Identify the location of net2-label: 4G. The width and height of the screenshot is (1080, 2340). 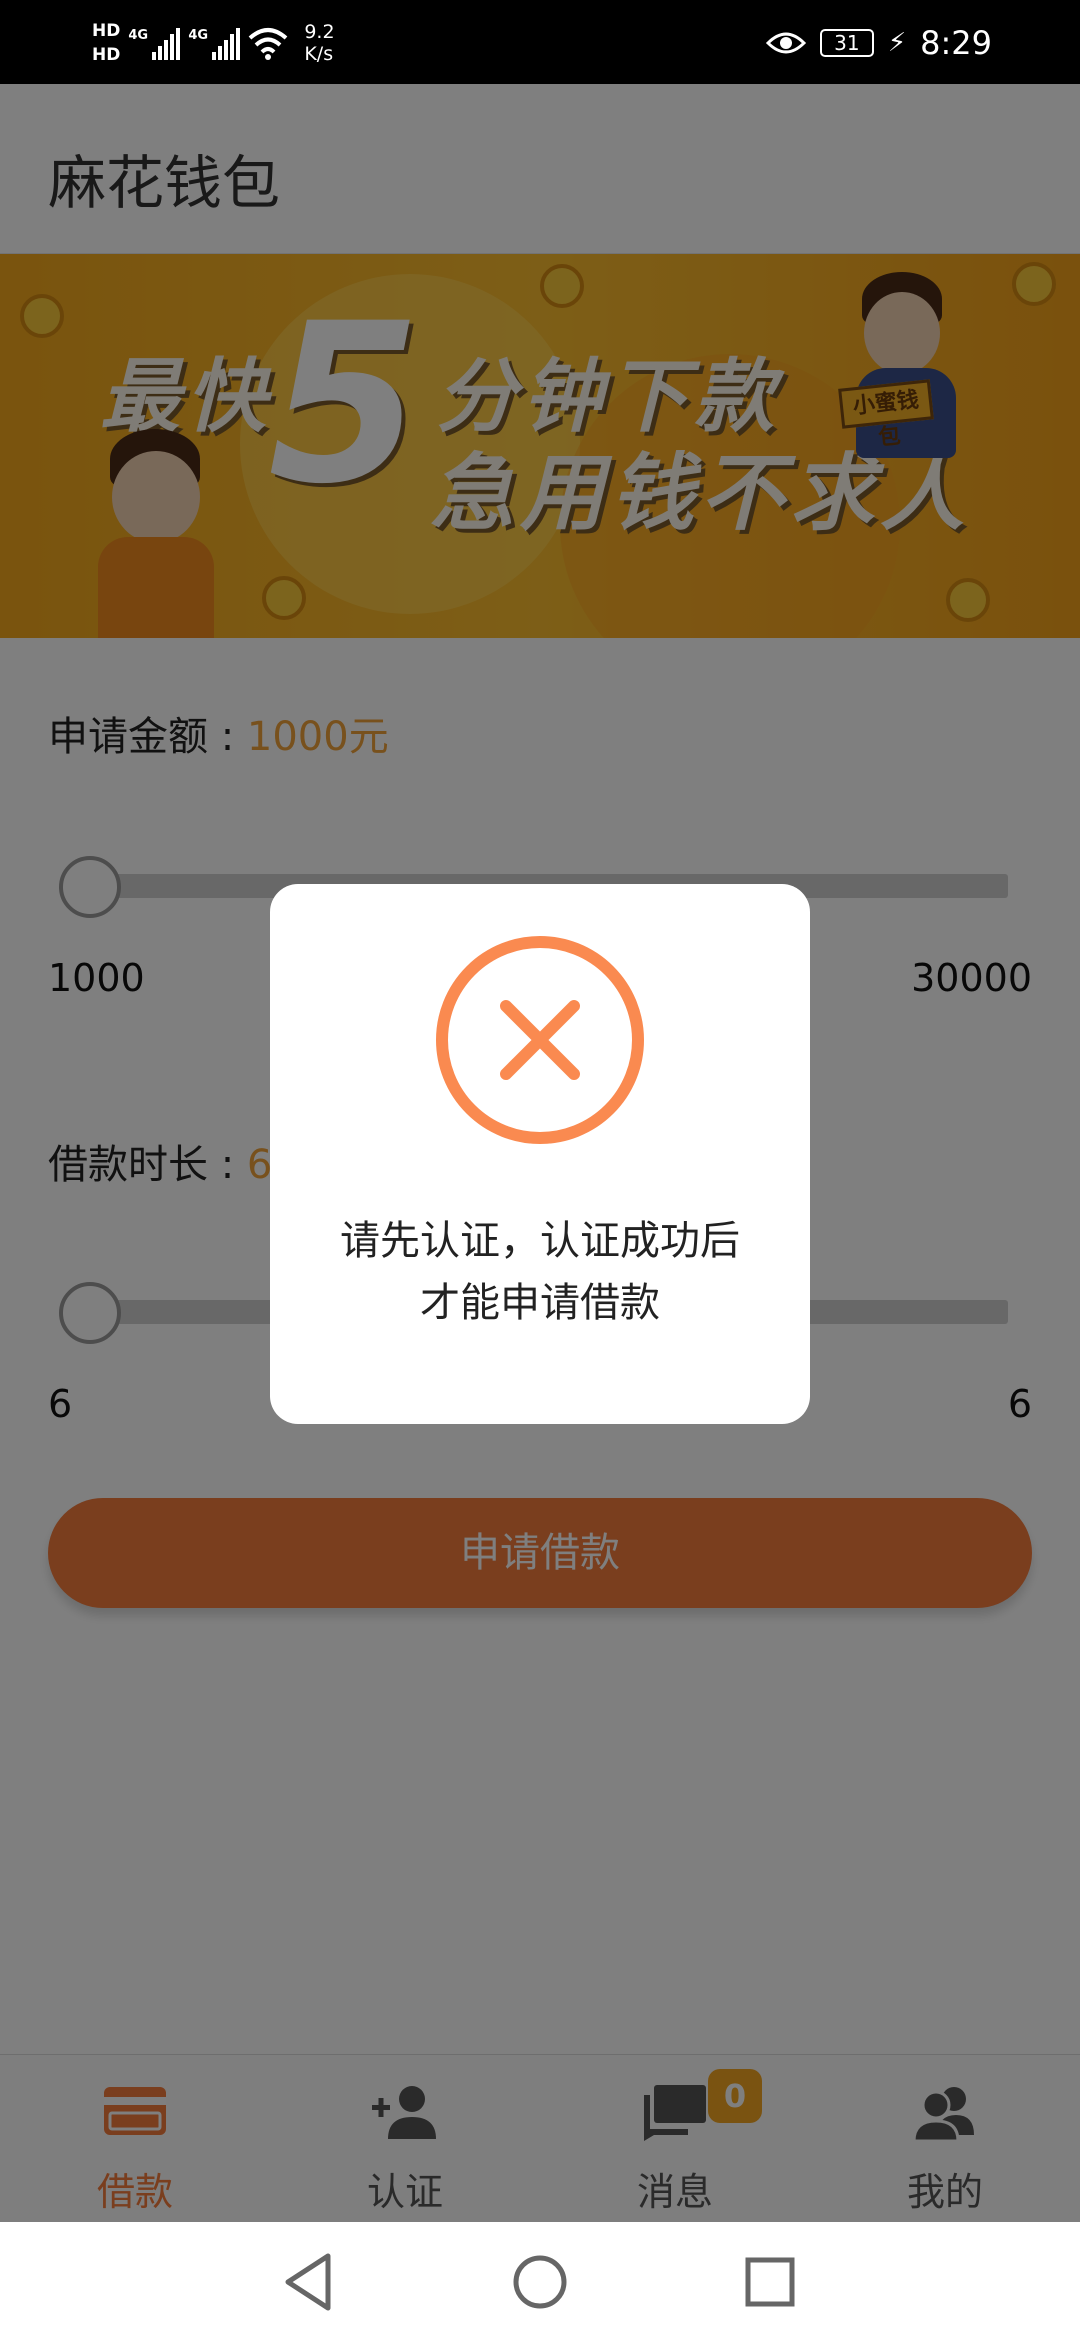
(198, 35).